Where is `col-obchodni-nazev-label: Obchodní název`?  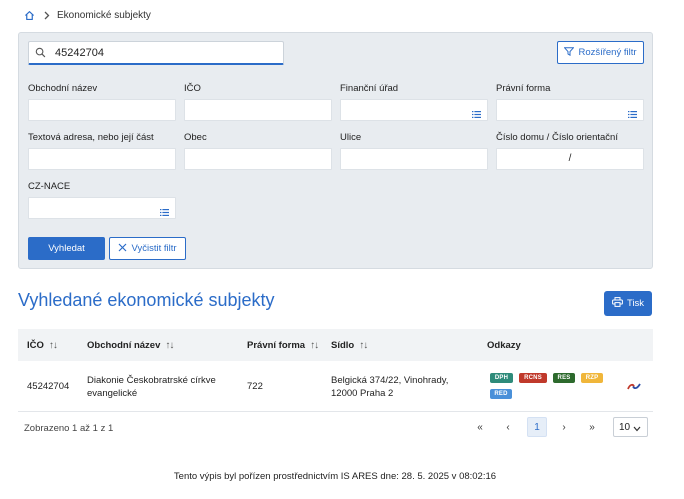
col-obchodni-nazev-label: Obchodní název is located at coordinates (124, 345).